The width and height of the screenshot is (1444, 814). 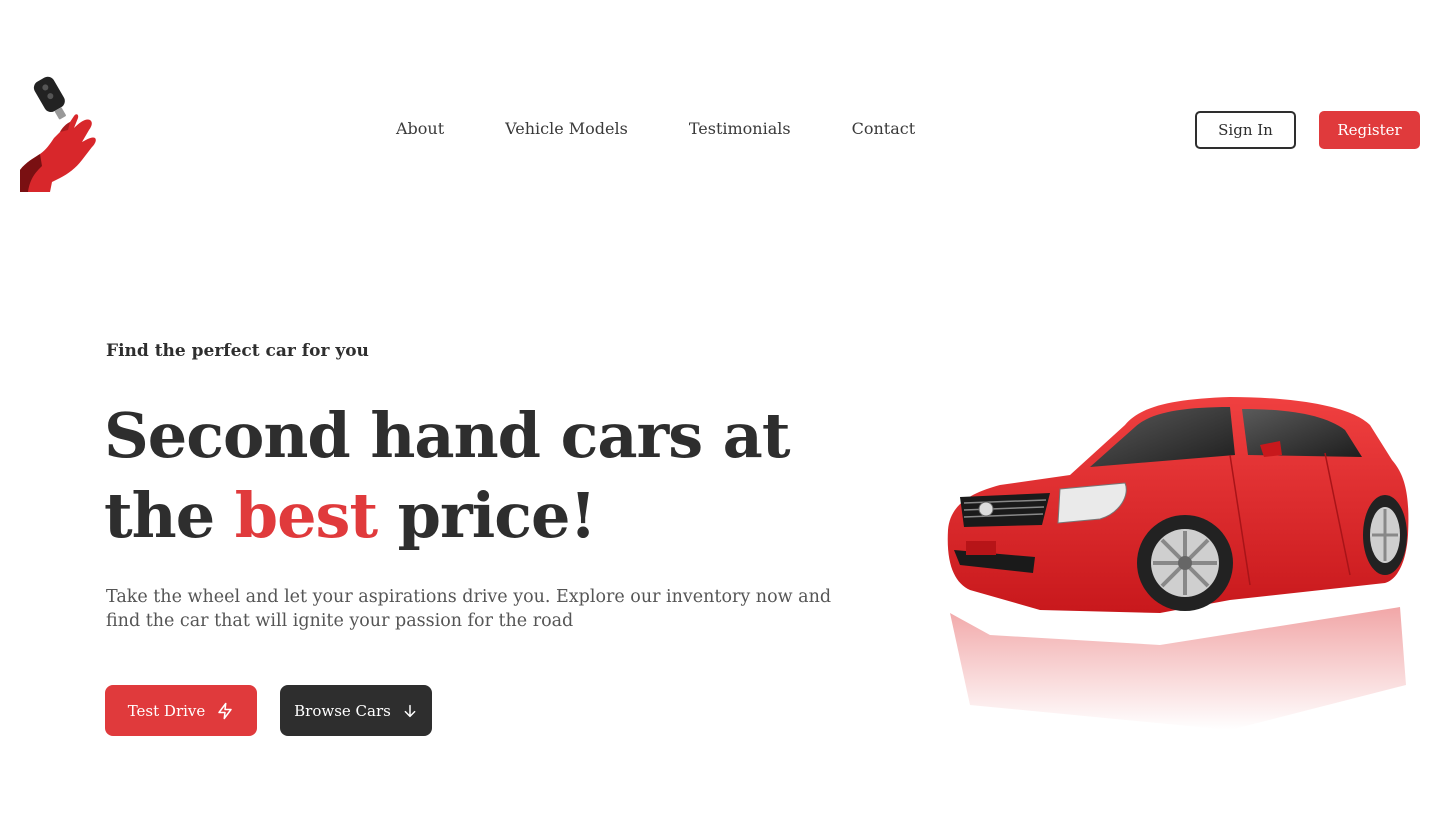 I want to click on register-button: Register, so click(x=1369, y=130).